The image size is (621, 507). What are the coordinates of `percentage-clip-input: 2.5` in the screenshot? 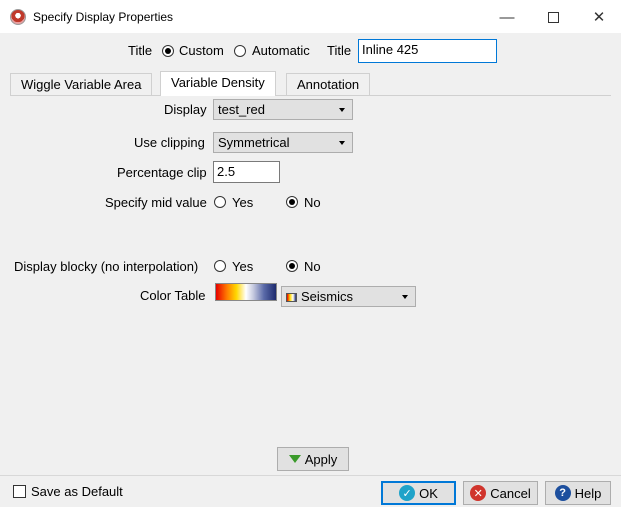 It's located at (246, 172).